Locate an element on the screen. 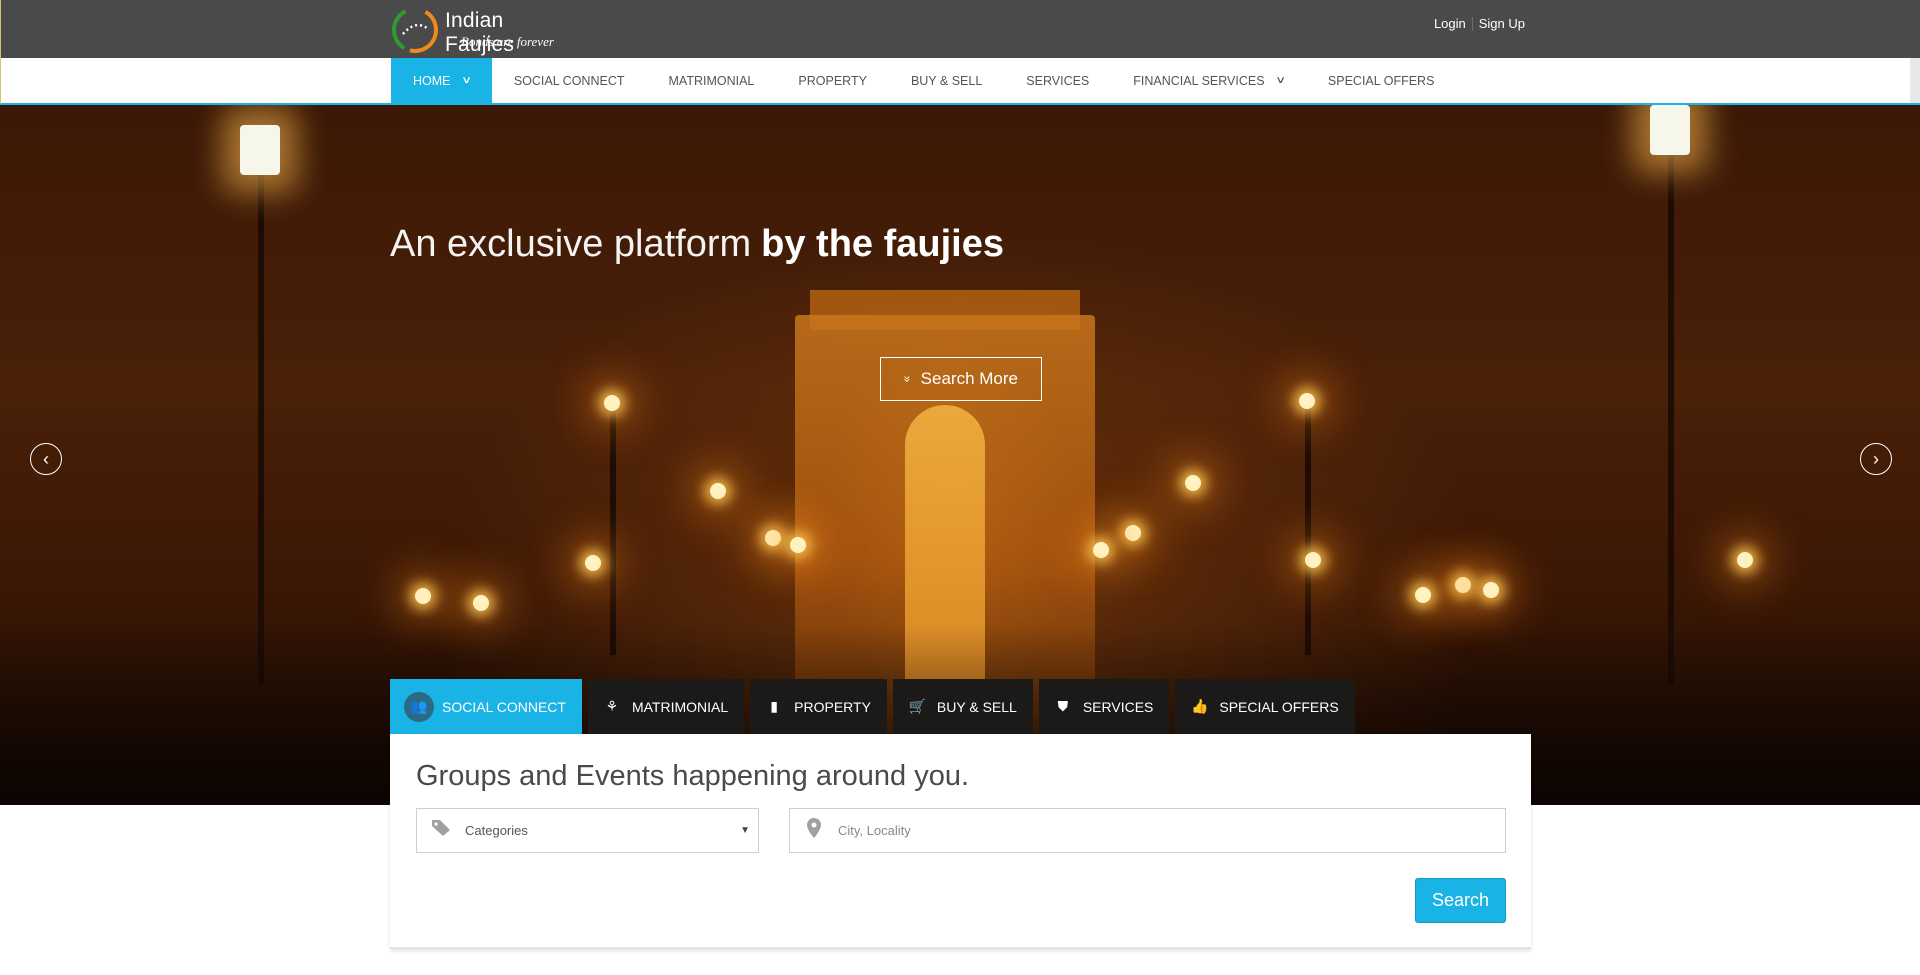 This screenshot has width=1920, height=975. building-icon: ▮ is located at coordinates (774, 706).